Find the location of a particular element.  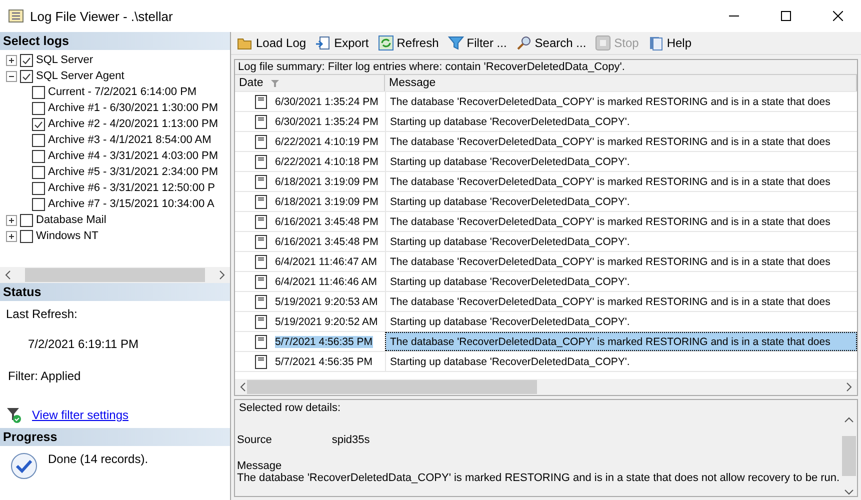

tree-item: Archive #5 - 3/31/2021 2:34:00 PM is located at coordinates (133, 172).